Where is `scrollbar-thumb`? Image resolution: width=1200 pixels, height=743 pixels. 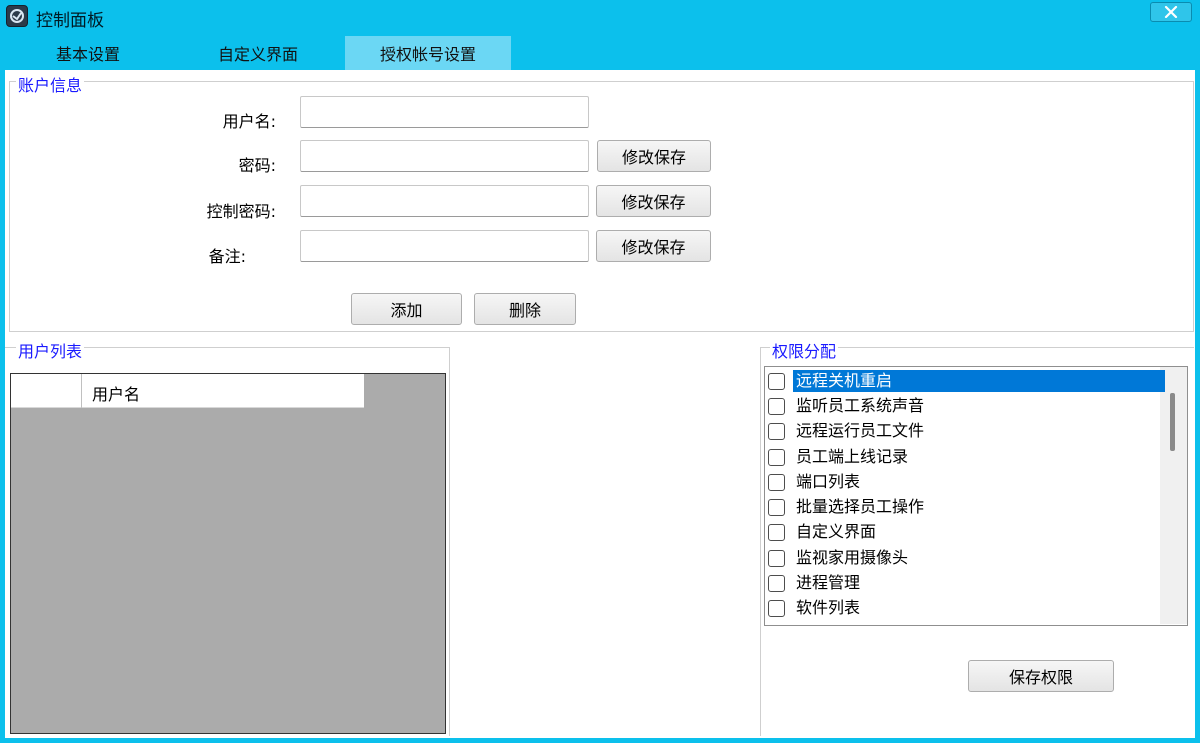
scrollbar-thumb is located at coordinates (1172, 422).